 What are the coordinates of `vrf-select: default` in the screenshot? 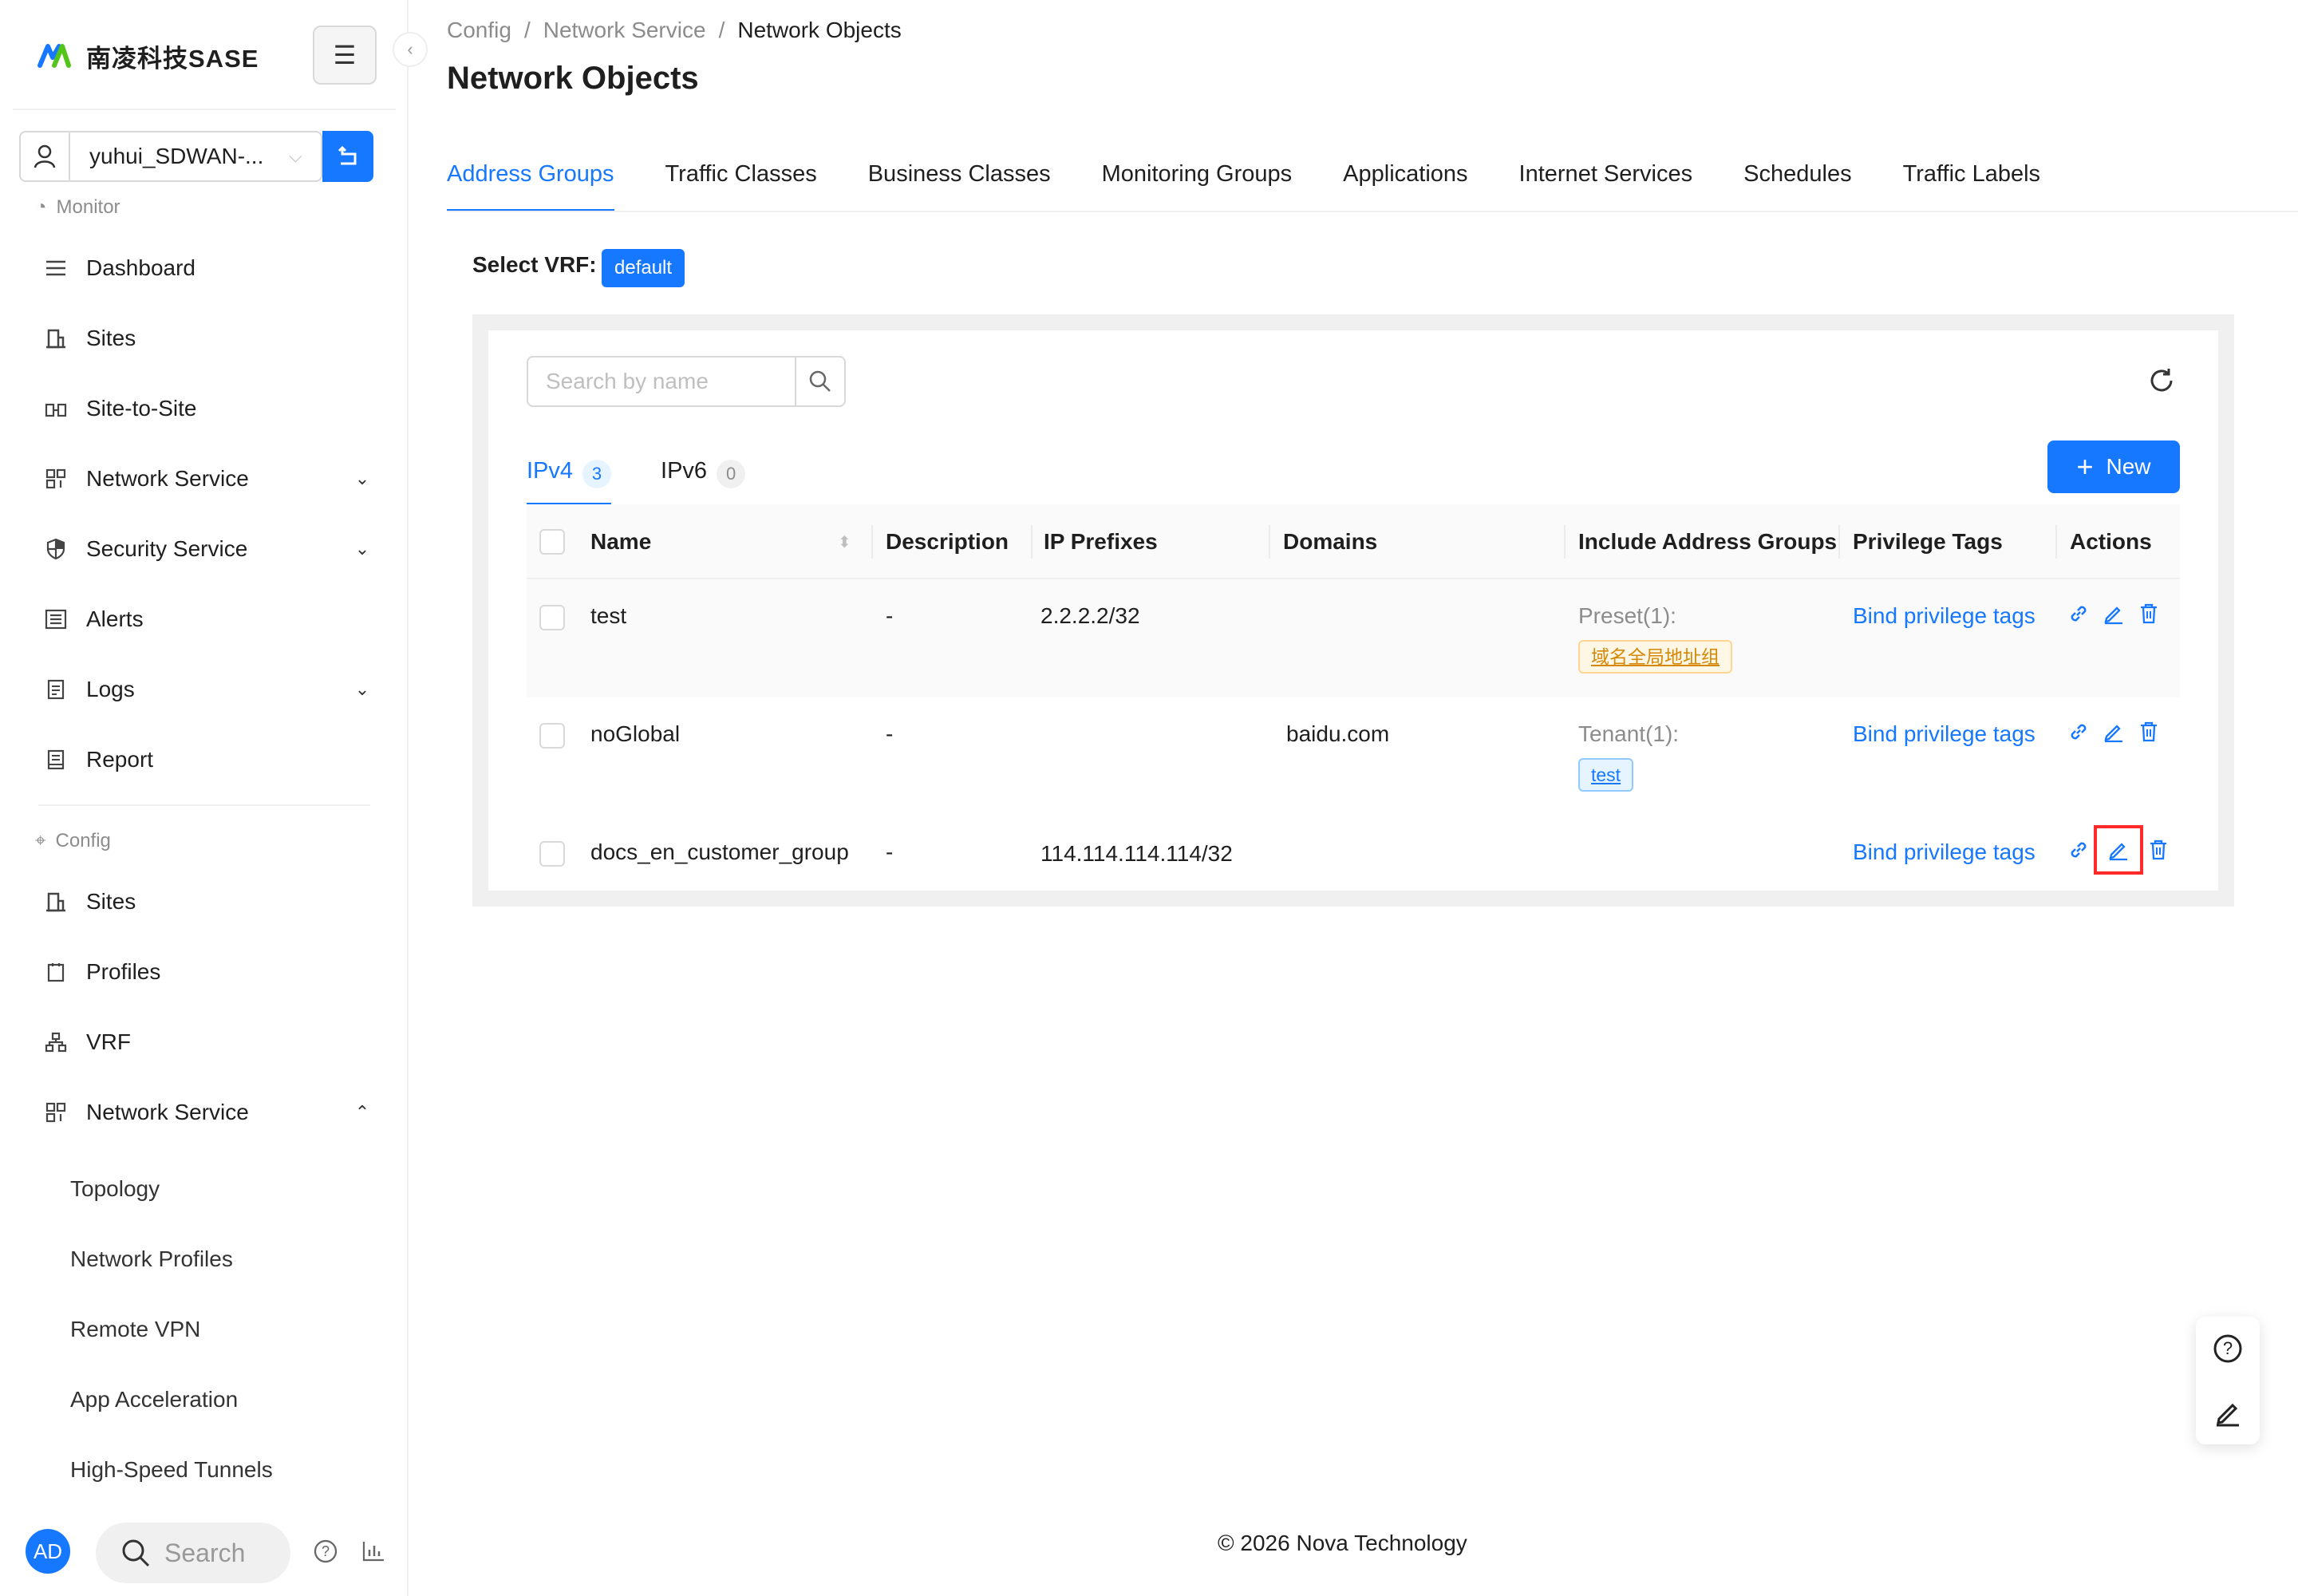 It's located at (644, 268).